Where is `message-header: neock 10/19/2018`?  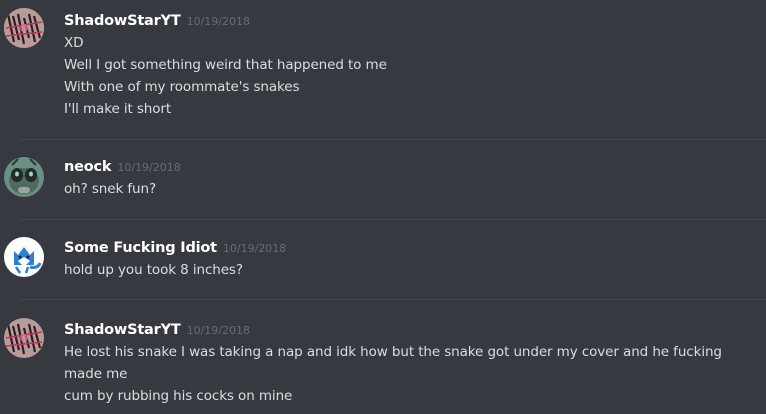 message-header: neock 10/19/2018 is located at coordinates (122, 166).